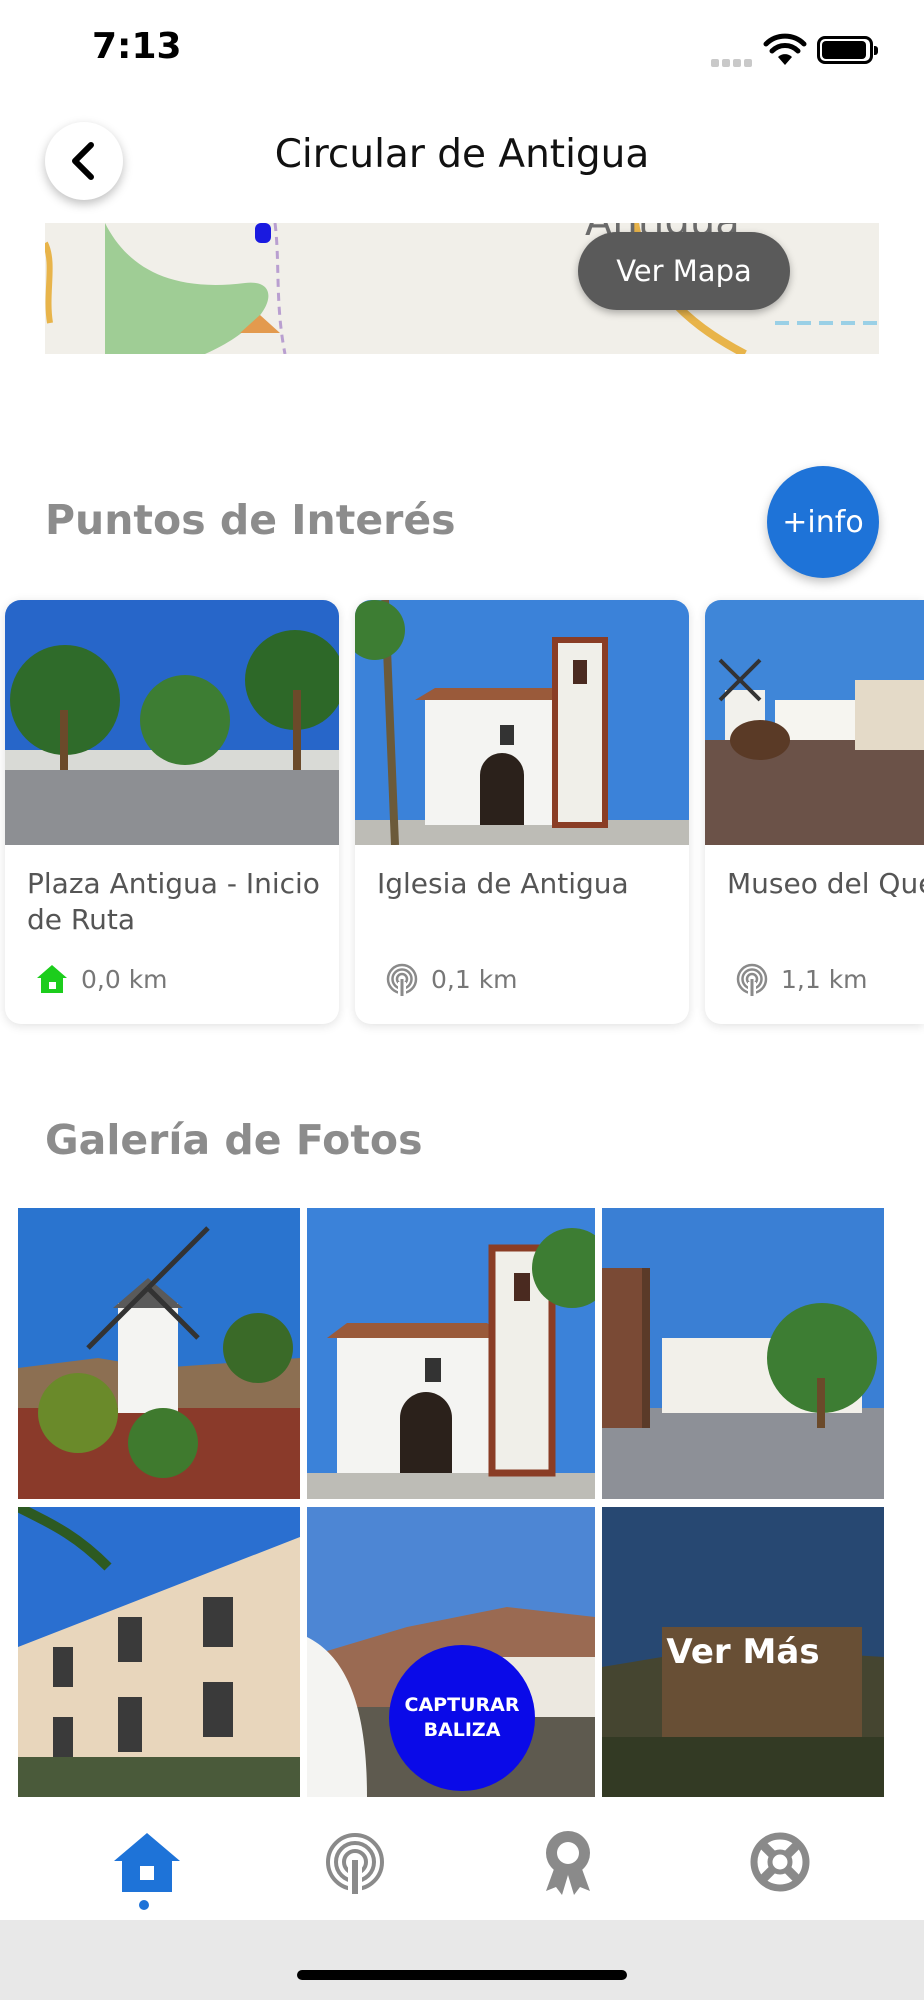 The width and height of the screenshot is (924, 2000). I want to click on status-bar: 7:13, so click(462, 50).